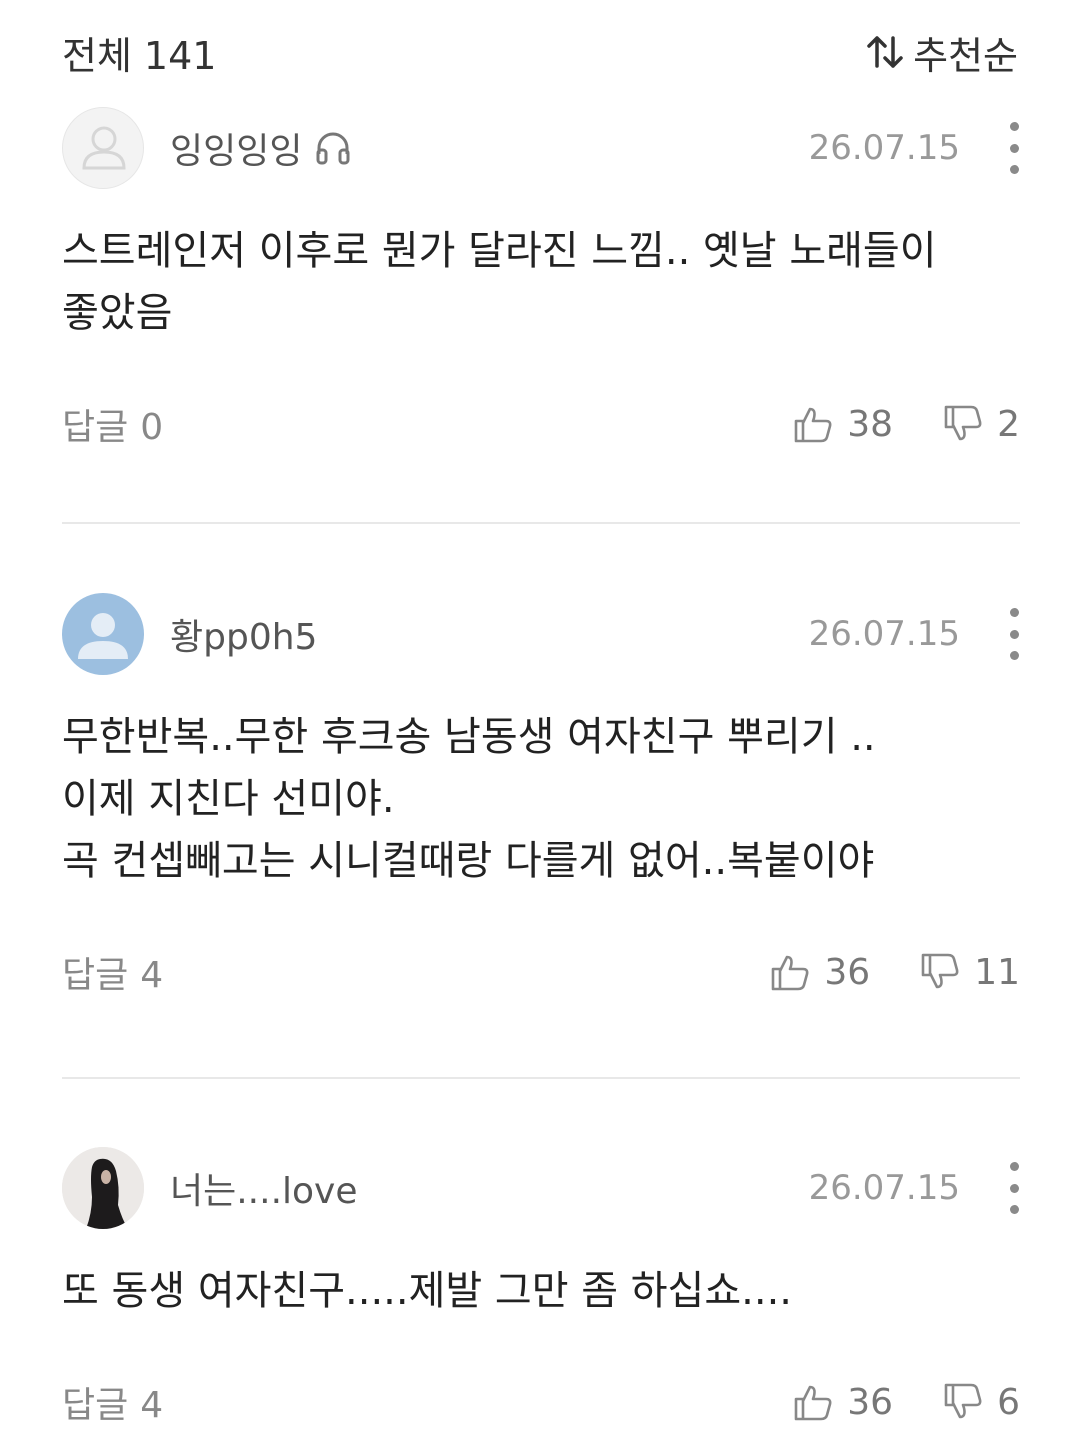 The width and height of the screenshot is (1080, 1440). What do you see at coordinates (541, 148) in the screenshot?
I see `comment-header: 잉잉잉잉 26.07.15` at bounding box center [541, 148].